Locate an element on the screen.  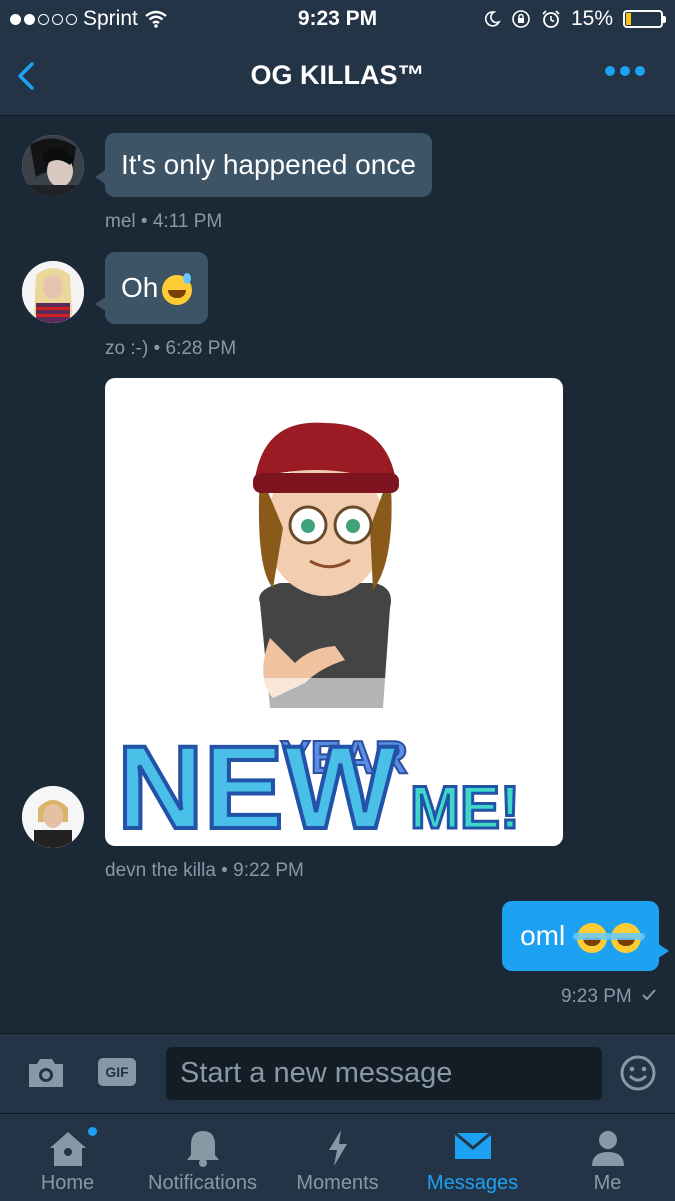
tab-home: Home is located at coordinates (67, 1157).